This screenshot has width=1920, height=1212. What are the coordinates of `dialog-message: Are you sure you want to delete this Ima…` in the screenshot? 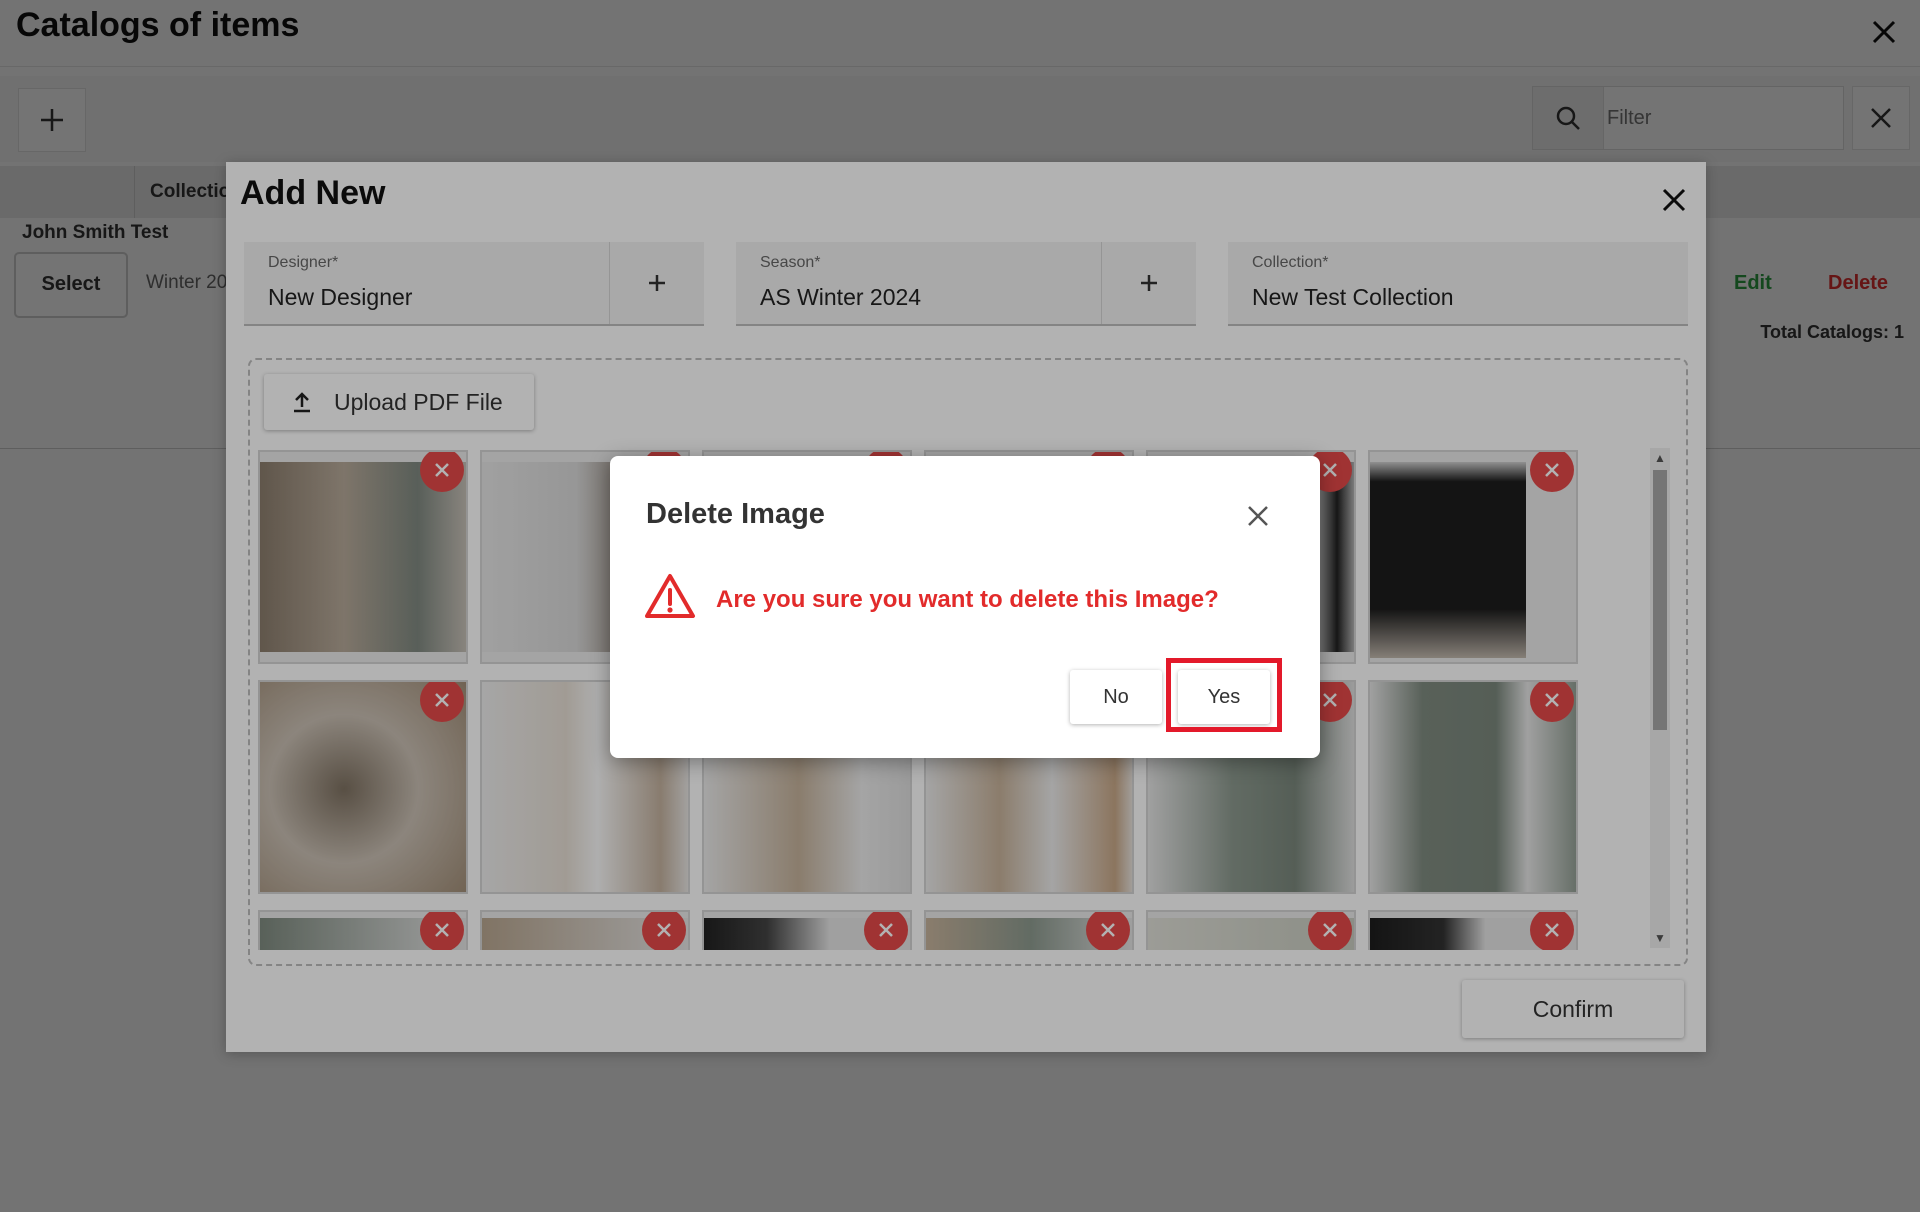 It's located at (967, 599).